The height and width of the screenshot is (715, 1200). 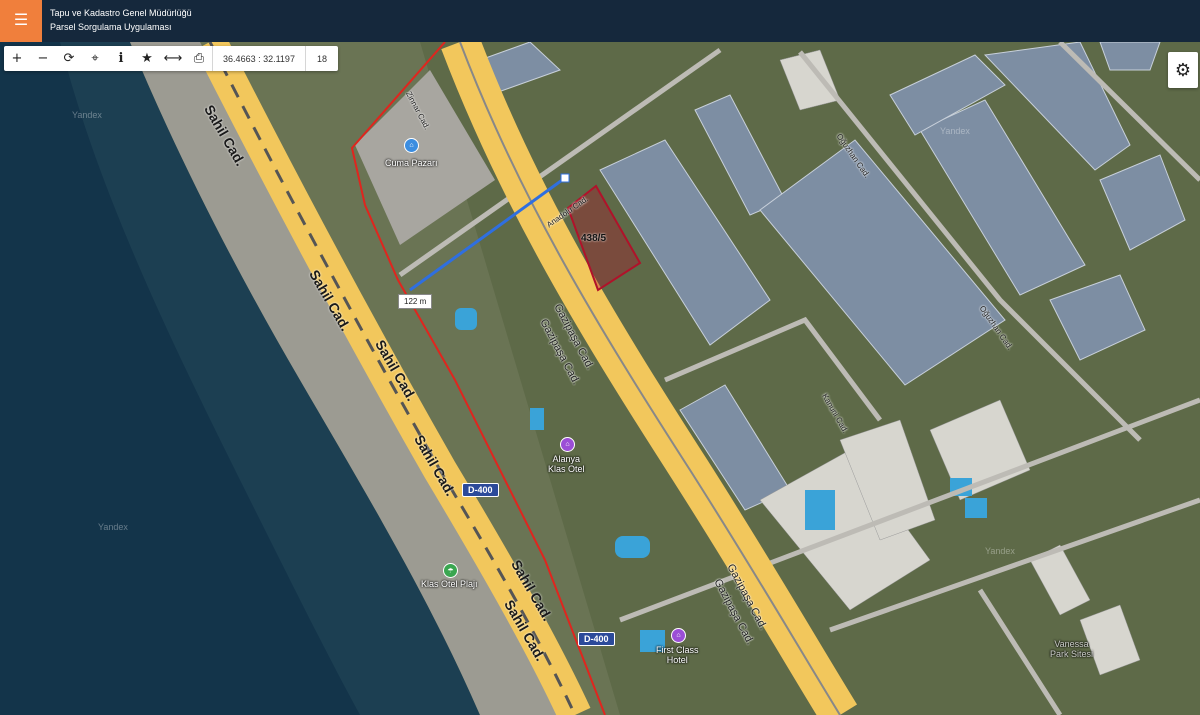 I want to click on poi-label-first-class: First Class Hotel, so click(x=677, y=655).